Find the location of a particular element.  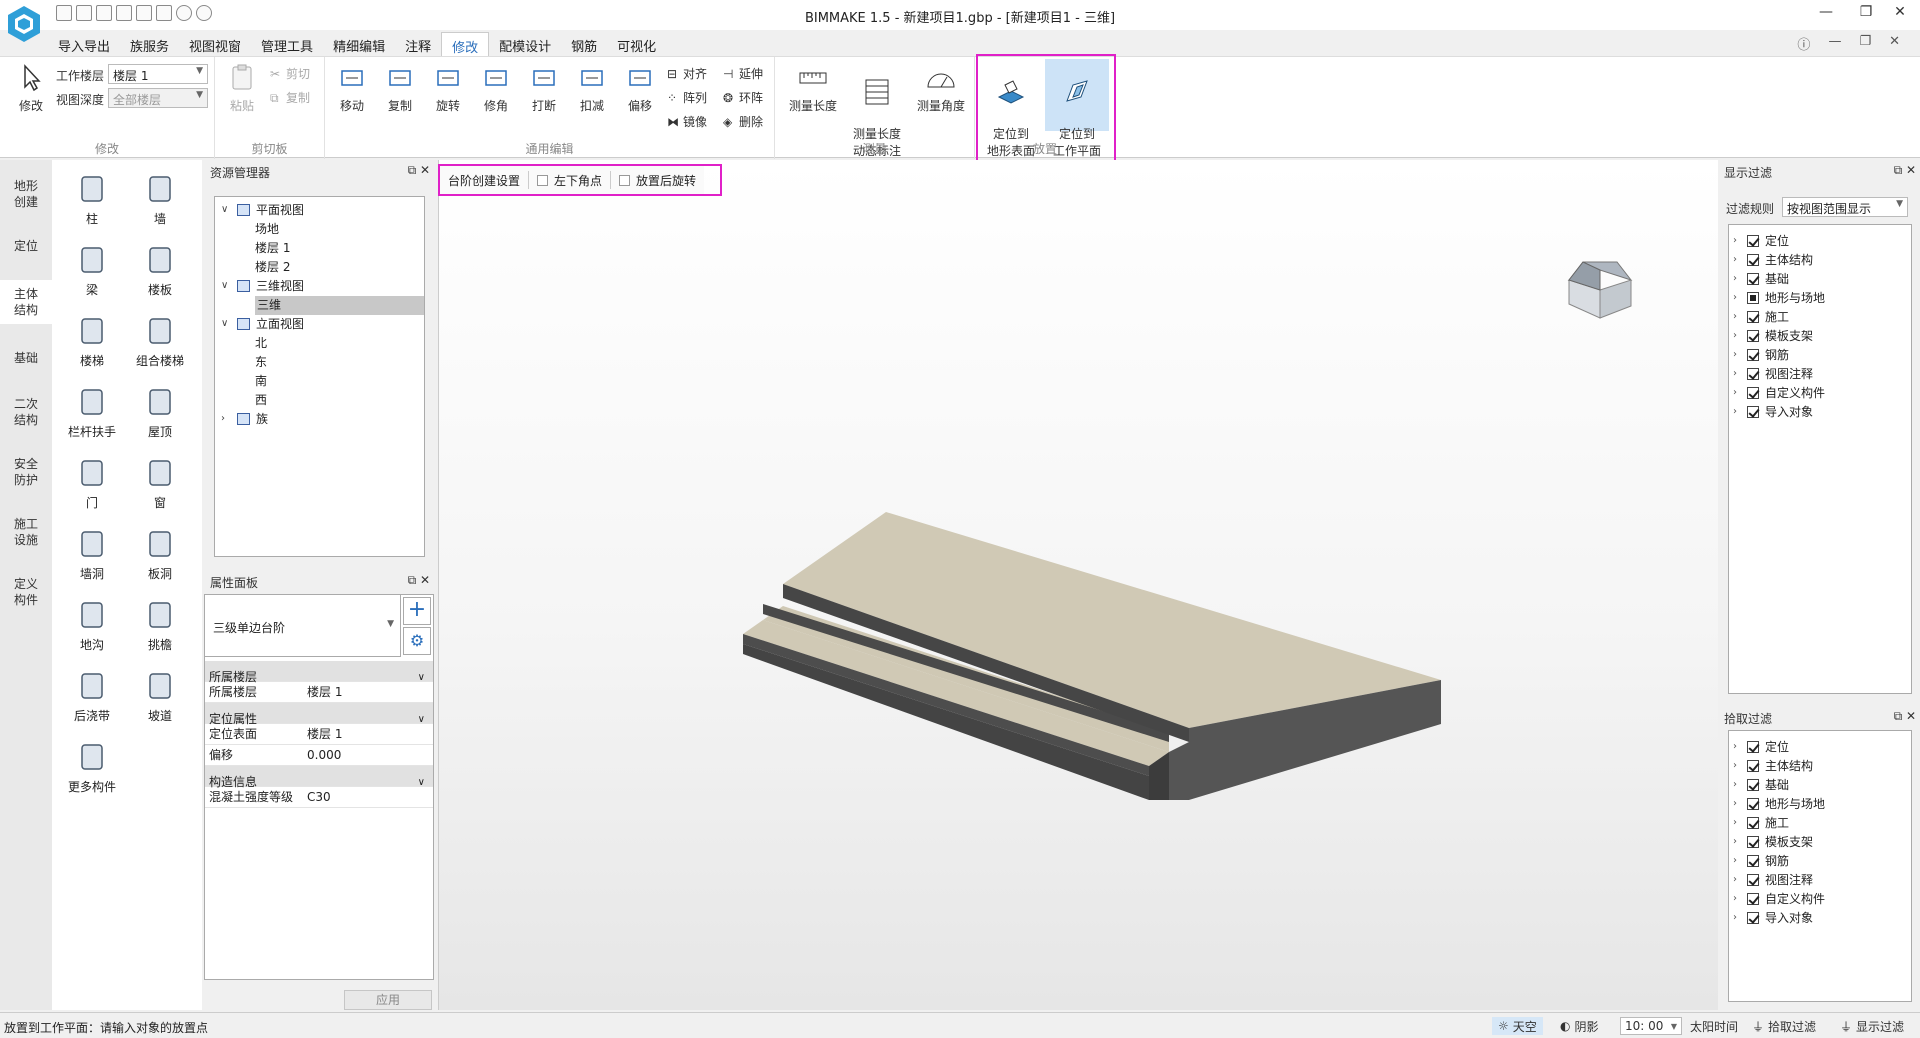

component-item: 楼梯 is located at coordinates (92, 342).